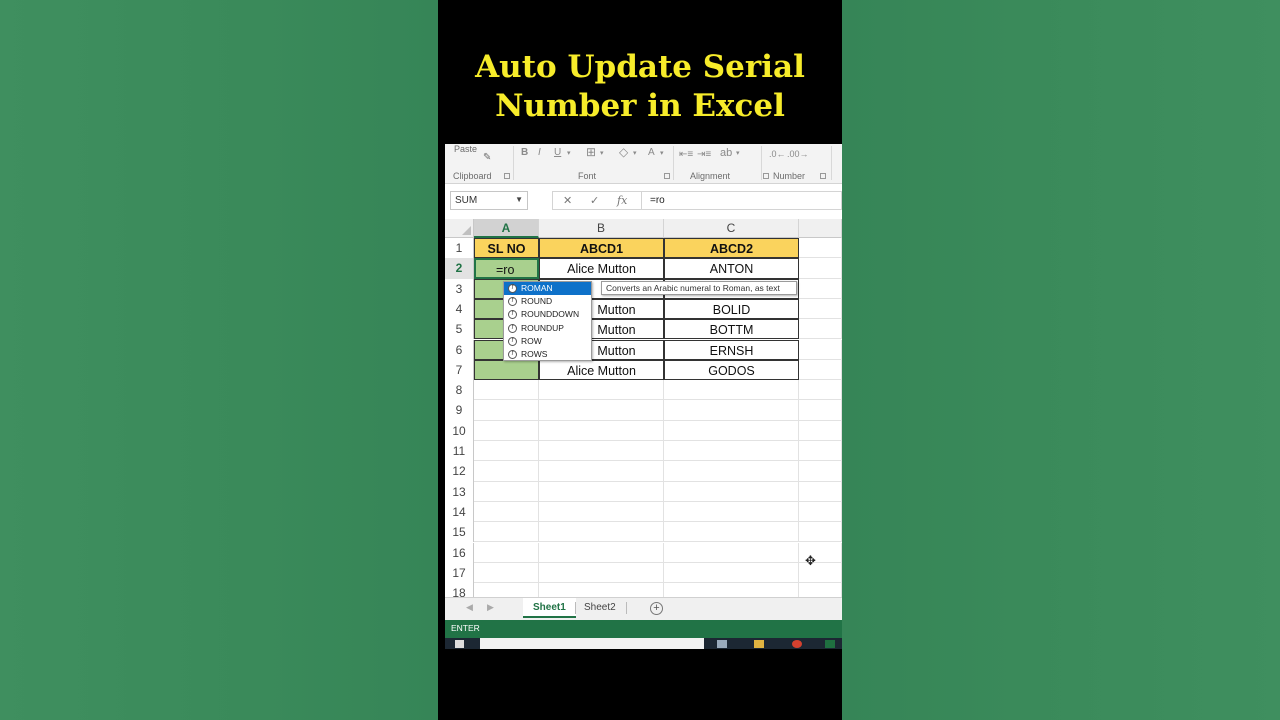 The width and height of the screenshot is (1280, 720). I want to click on font-launcher-icon, so click(667, 176).